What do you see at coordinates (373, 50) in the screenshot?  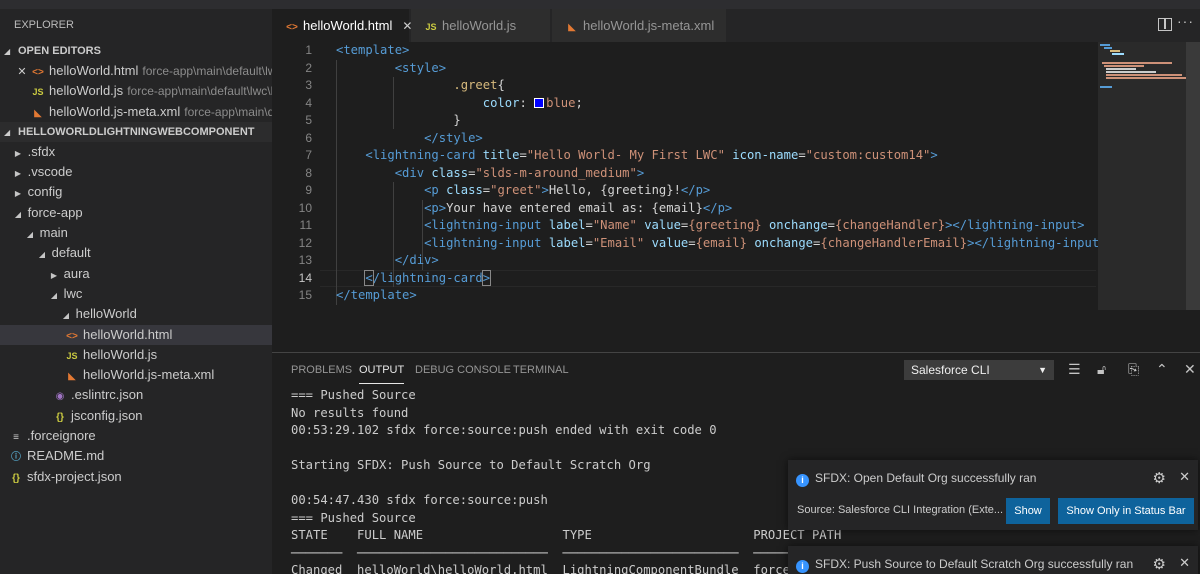 I see `code-line: <template>` at bounding box center [373, 50].